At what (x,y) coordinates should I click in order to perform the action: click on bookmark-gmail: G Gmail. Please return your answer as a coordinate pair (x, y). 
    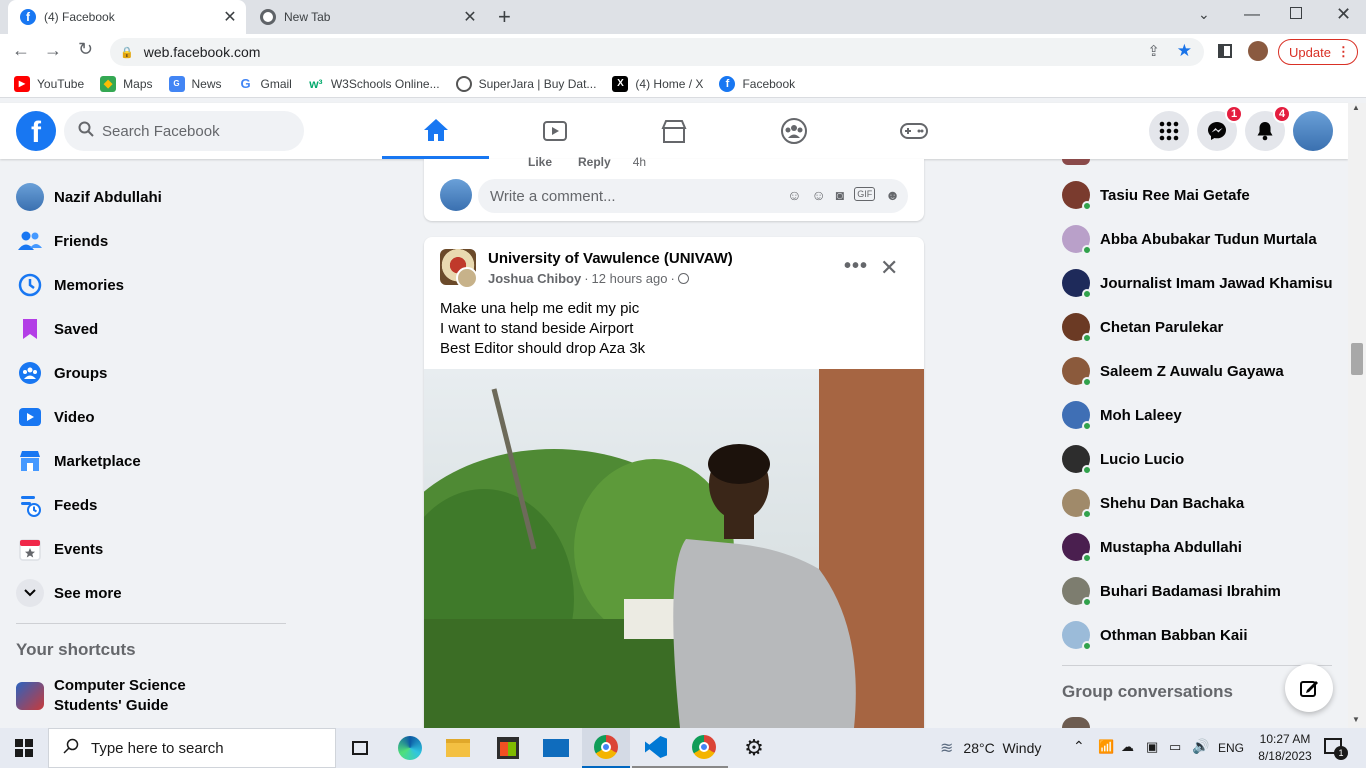
    Looking at the image, I should click on (264, 84).